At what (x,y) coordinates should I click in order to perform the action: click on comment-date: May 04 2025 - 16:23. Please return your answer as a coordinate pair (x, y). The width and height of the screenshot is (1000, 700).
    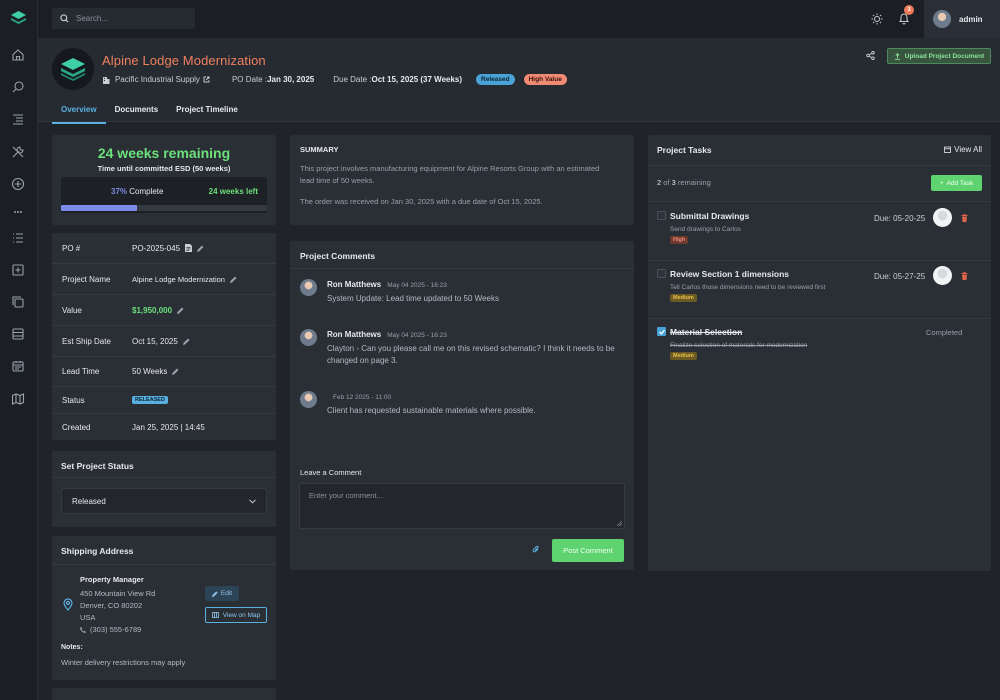
    Looking at the image, I should click on (417, 335).